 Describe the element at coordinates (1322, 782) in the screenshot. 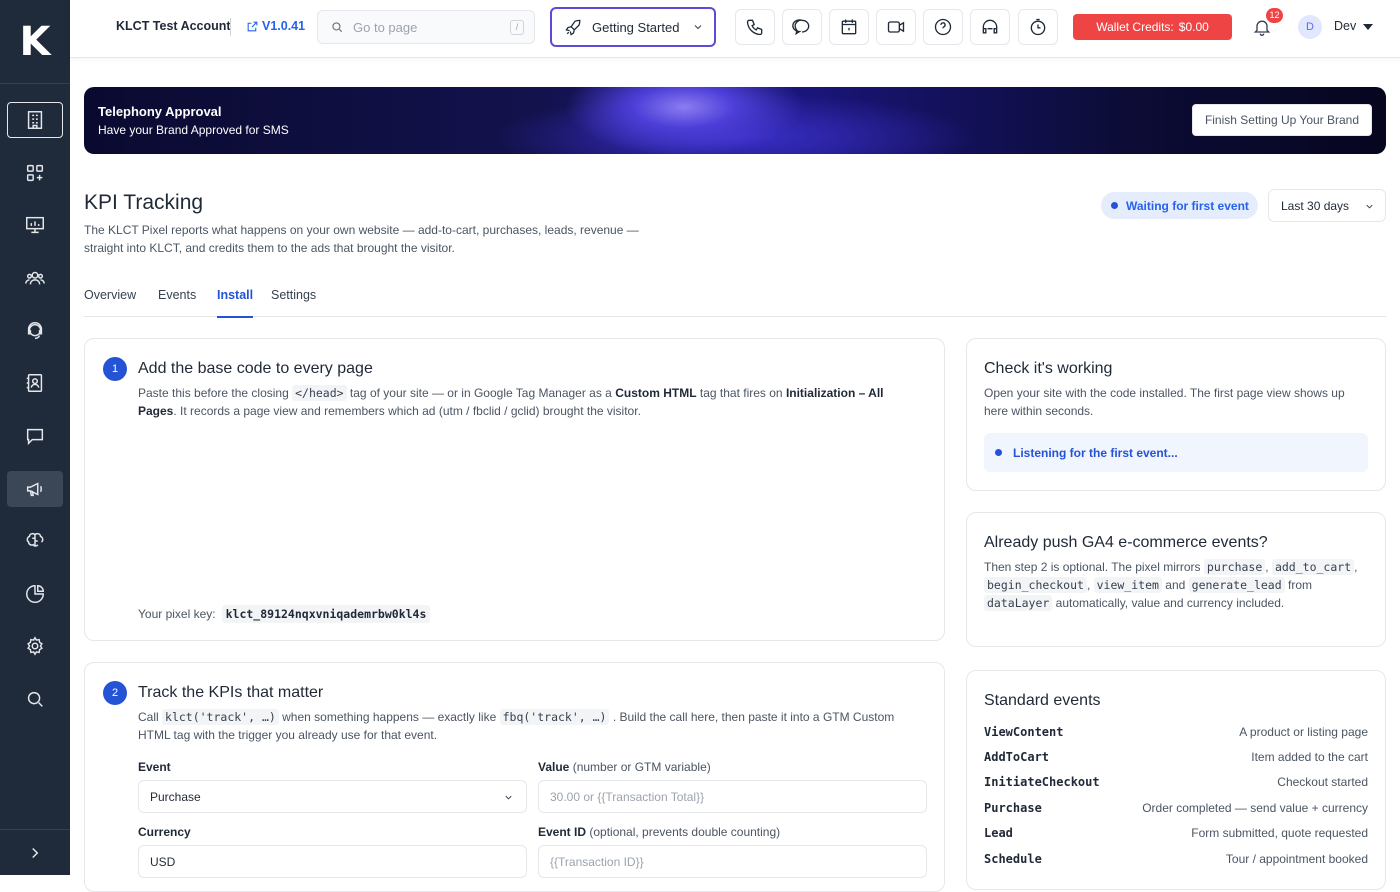

I see `event-description: Checkout started` at that location.